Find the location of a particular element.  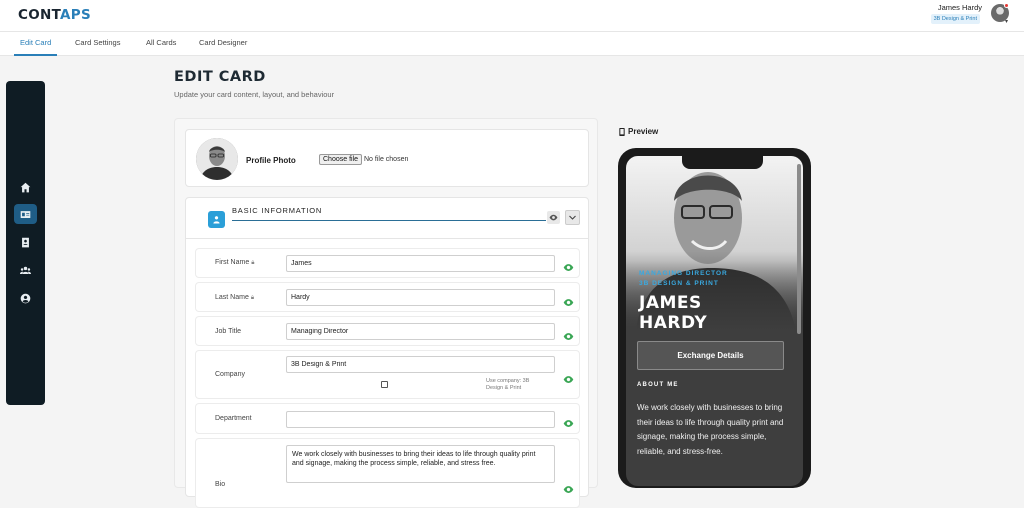

department-visibility-toggle is located at coordinates (568, 421).